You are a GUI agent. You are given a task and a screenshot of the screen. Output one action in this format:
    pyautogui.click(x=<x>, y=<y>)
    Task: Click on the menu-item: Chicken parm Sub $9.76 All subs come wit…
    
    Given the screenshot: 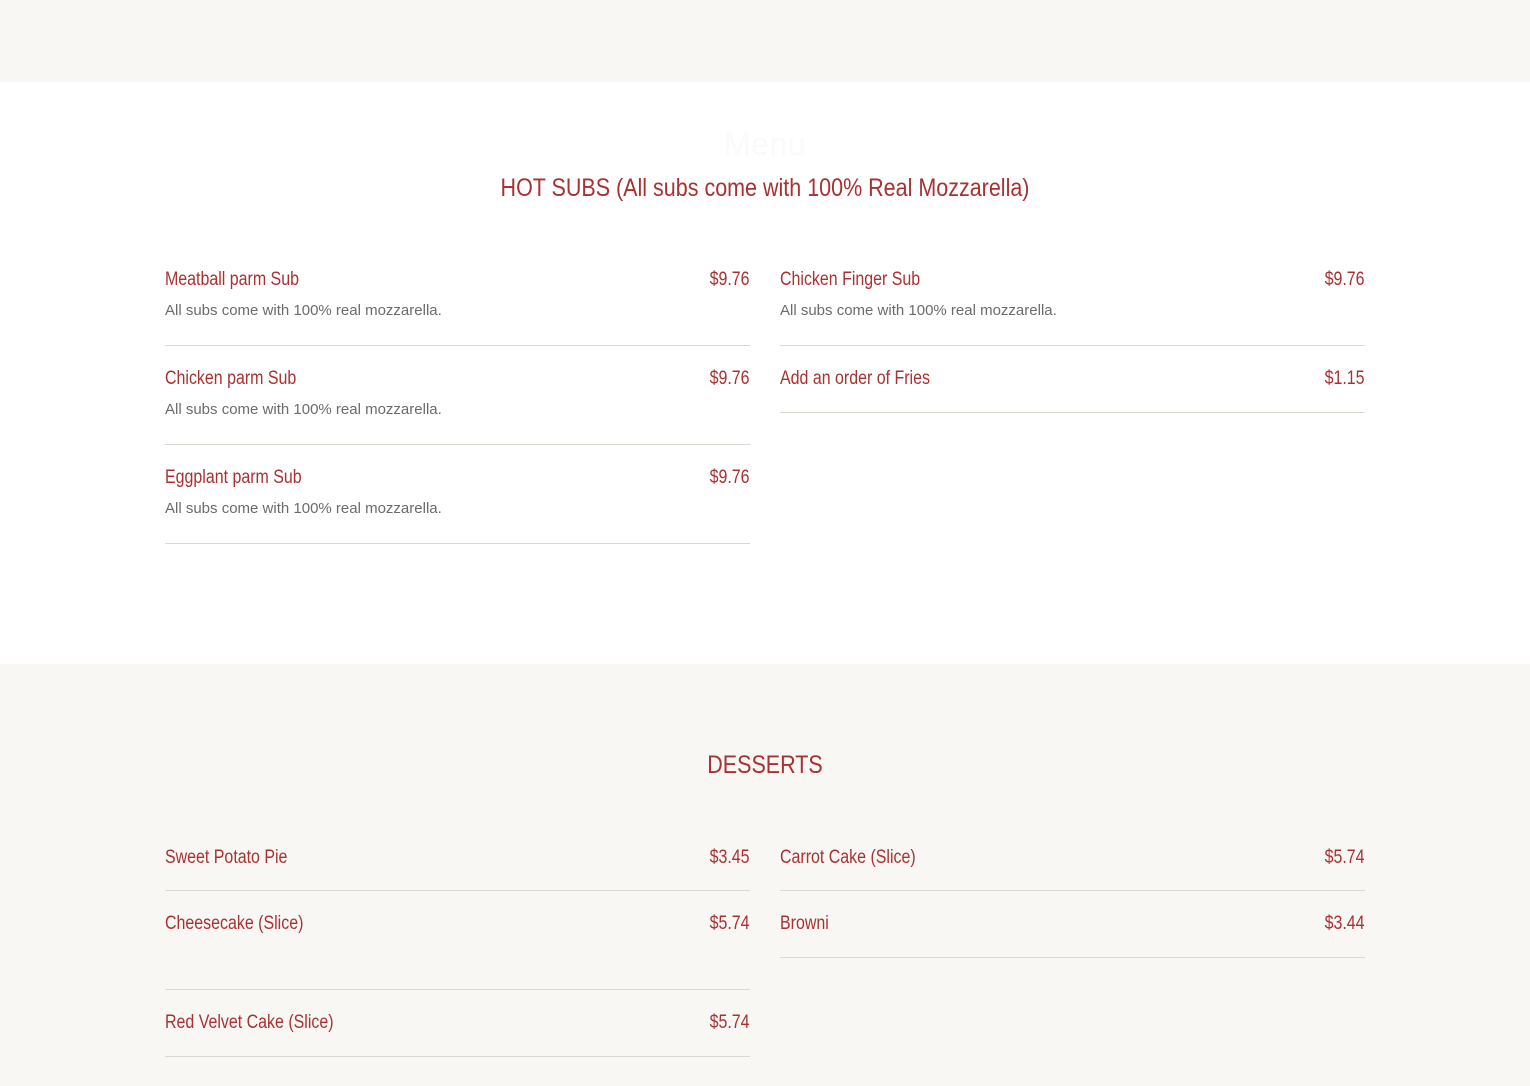 What is the action you would take?
    pyautogui.click(x=457, y=395)
    